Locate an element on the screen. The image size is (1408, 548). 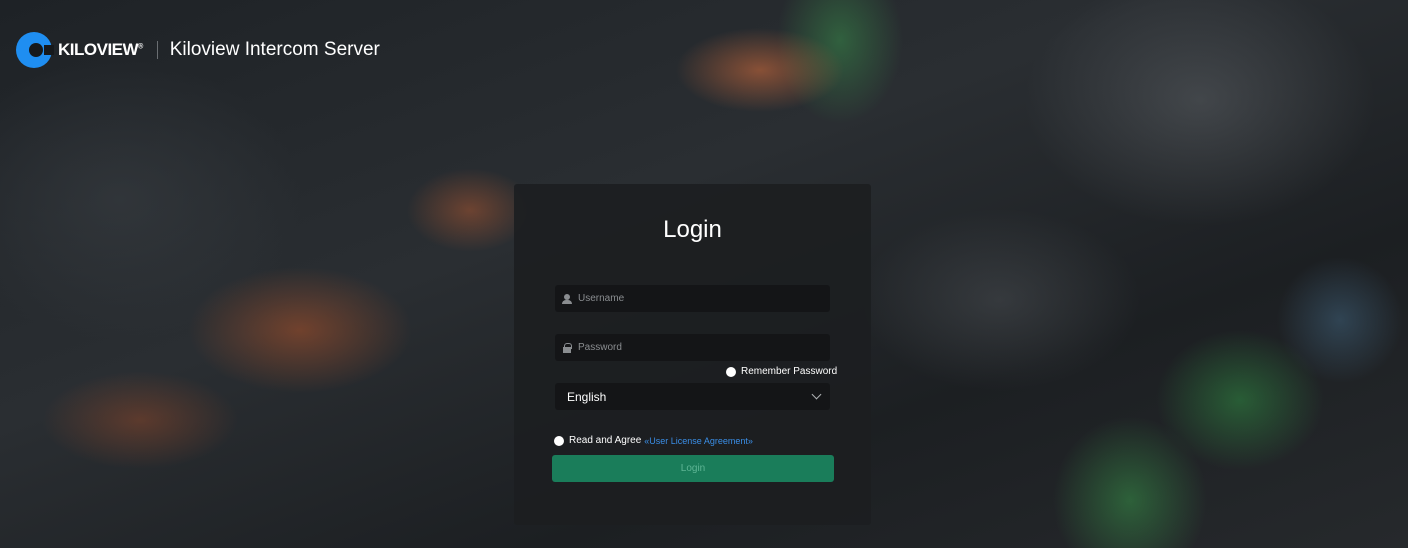
language-select: English is located at coordinates (692, 396).